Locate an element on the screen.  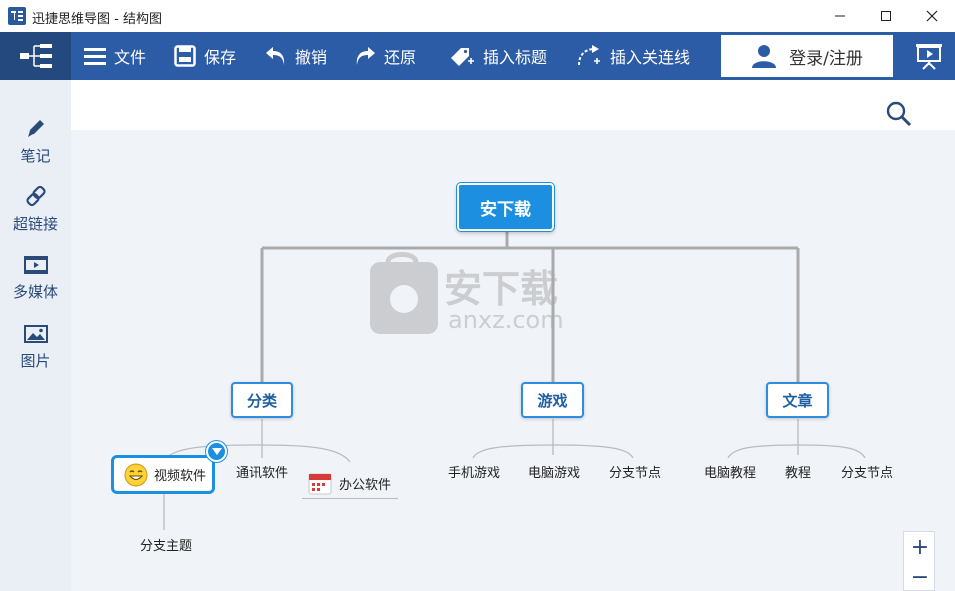
undo-label: 撤销 is located at coordinates (311, 57).